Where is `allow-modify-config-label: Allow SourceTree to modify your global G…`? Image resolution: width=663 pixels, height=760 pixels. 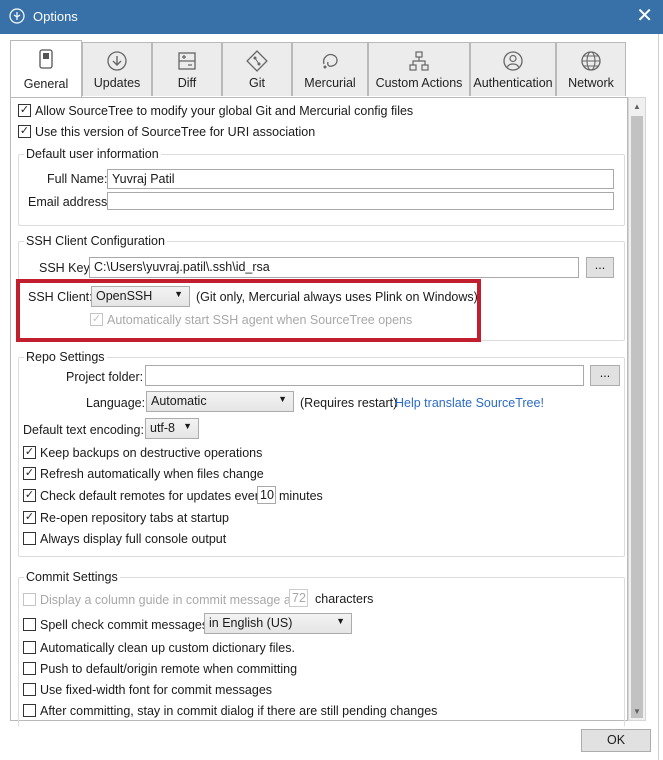
allow-modify-config-label: Allow SourceTree to modify your global G… is located at coordinates (224, 111).